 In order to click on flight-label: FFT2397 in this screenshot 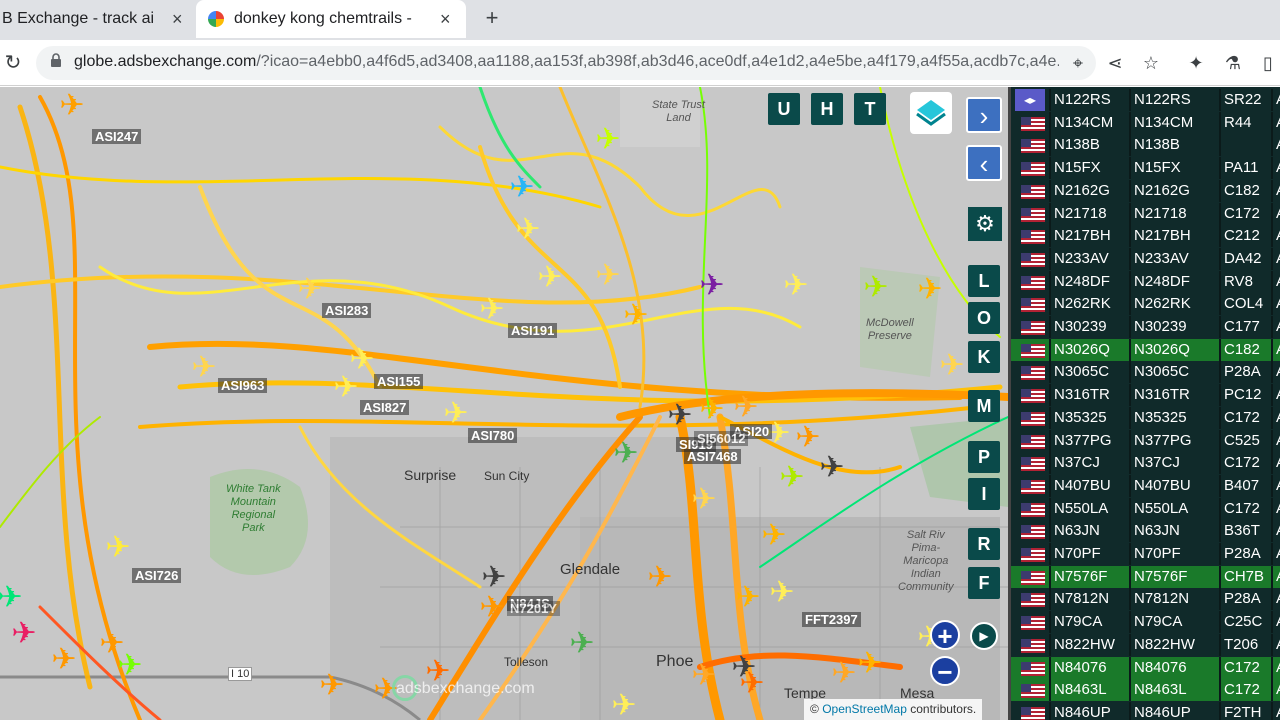, I will do `click(831, 619)`.